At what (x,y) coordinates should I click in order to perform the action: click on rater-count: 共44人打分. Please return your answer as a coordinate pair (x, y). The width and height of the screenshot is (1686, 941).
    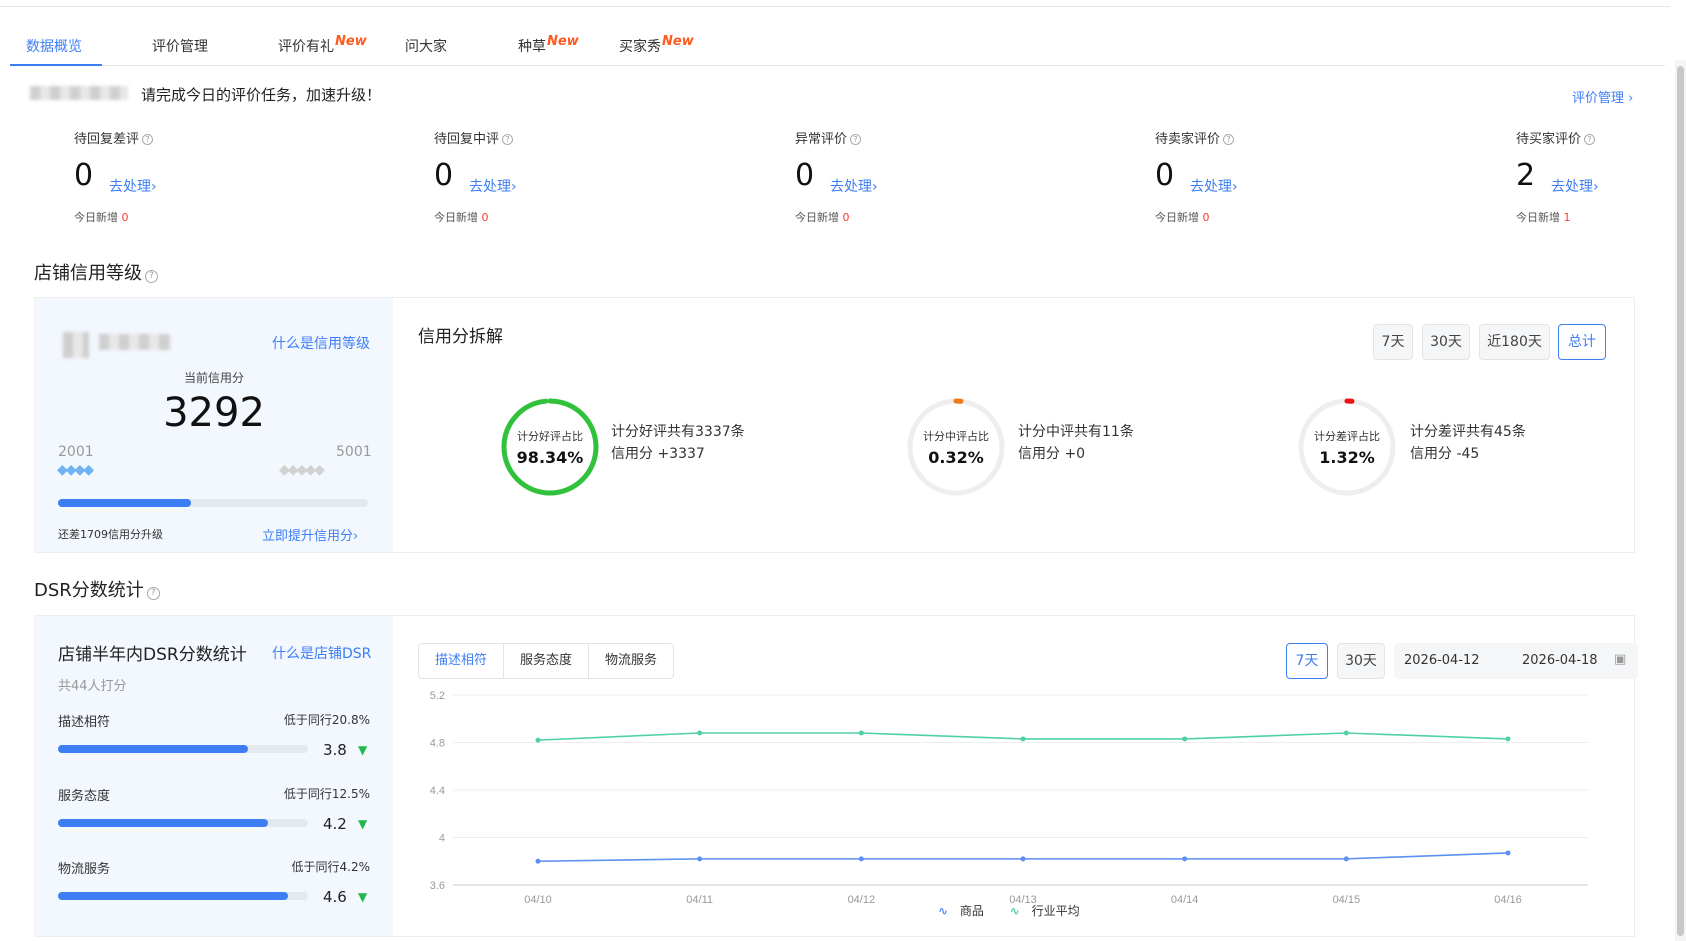
    Looking at the image, I should click on (92, 686).